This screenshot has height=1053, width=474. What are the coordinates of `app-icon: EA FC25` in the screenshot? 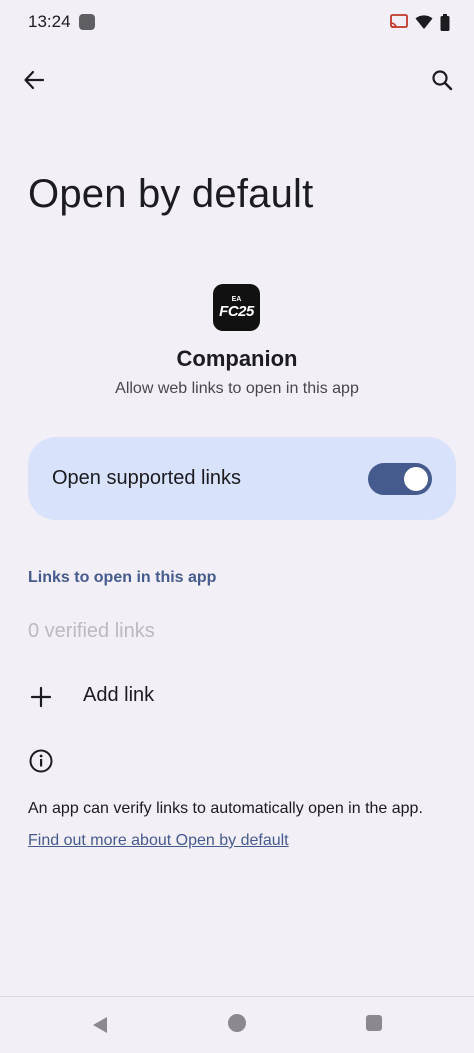 It's located at (236, 307).